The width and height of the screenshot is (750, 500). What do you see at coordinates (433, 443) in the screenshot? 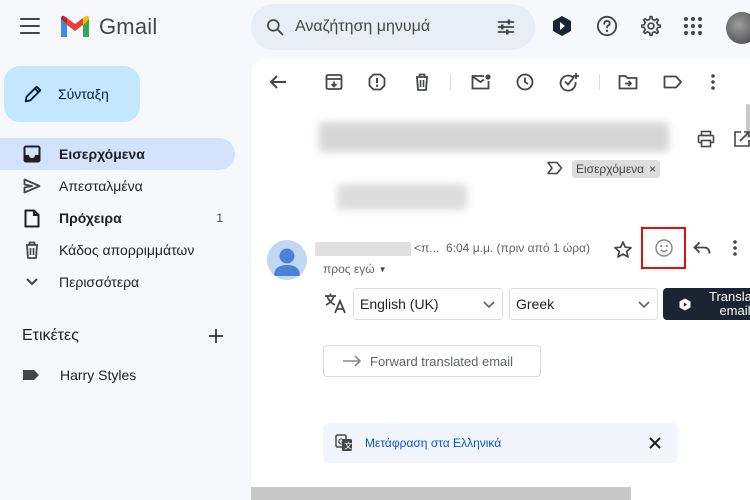
I see `translate-to-greek-link: Μετάφραση στα Ελληνικά` at bounding box center [433, 443].